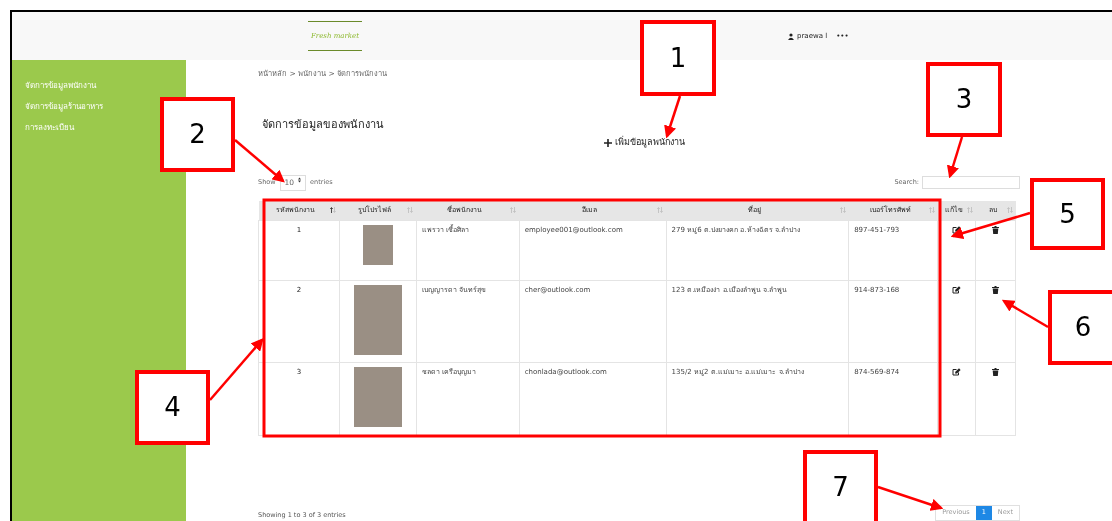  I want to click on user-icon, so click(791, 36).